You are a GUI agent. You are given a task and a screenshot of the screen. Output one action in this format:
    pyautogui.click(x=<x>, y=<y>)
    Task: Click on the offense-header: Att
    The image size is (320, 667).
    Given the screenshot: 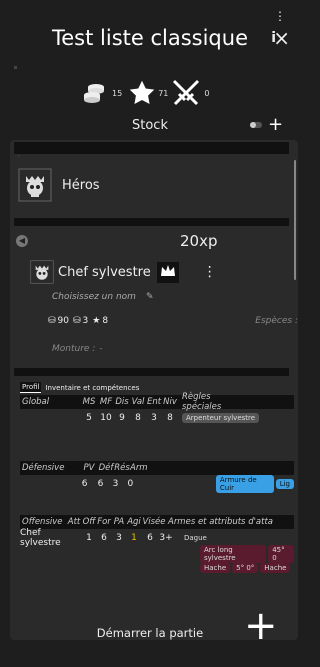 What is the action you would take?
    pyautogui.click(x=74, y=522)
    